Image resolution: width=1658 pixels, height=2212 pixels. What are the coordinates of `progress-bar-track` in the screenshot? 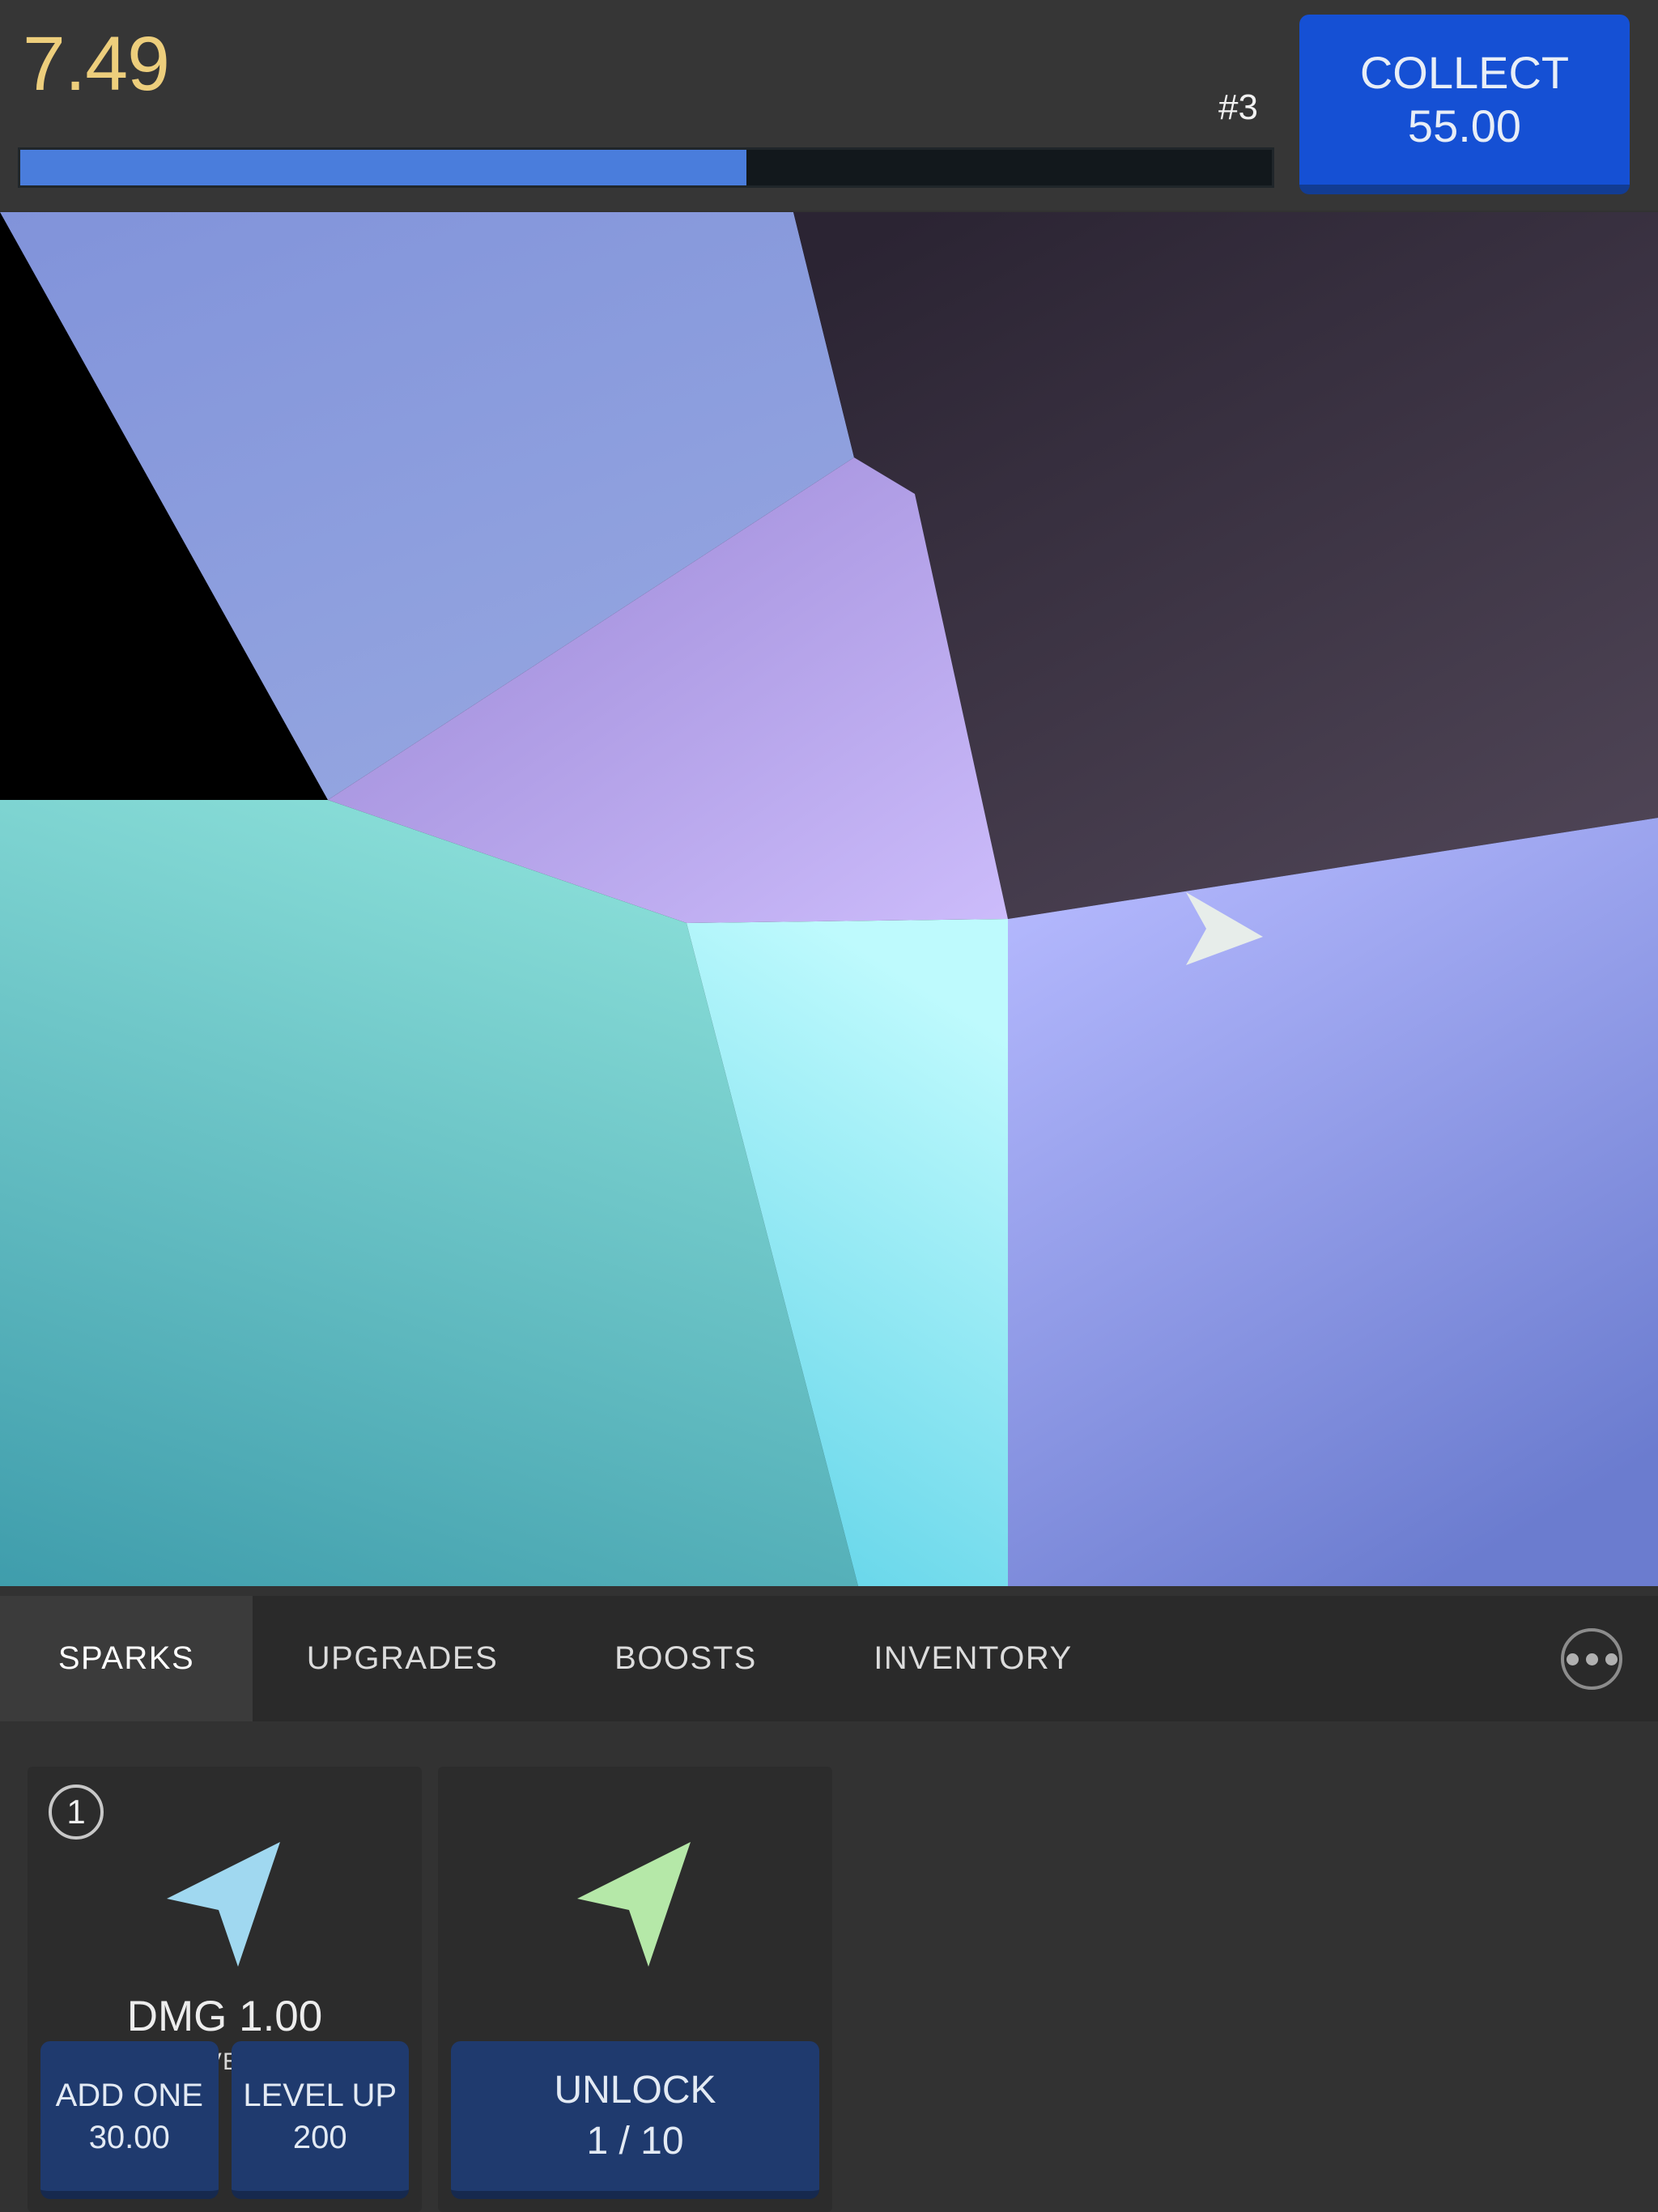 It's located at (646, 167).